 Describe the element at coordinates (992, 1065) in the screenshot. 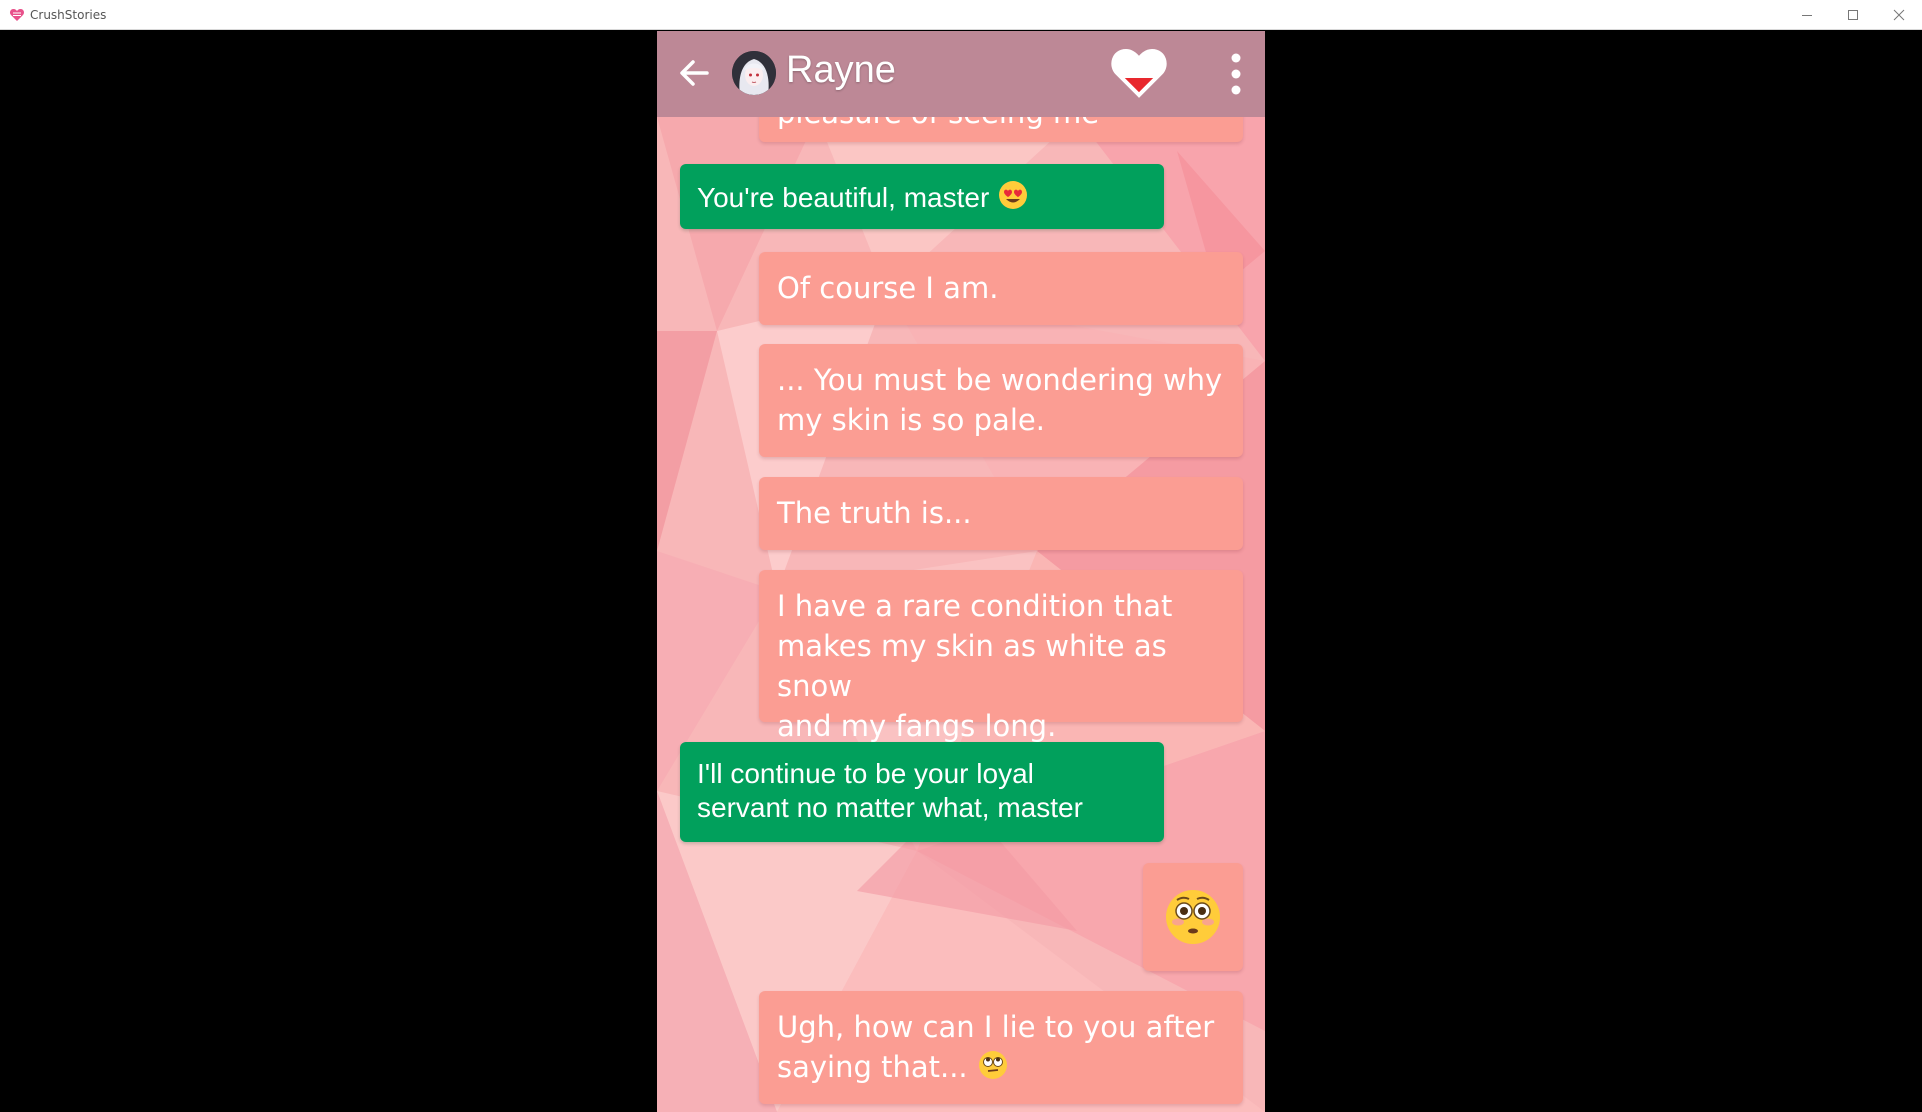

I see `rolling-eyes-emoji` at that location.